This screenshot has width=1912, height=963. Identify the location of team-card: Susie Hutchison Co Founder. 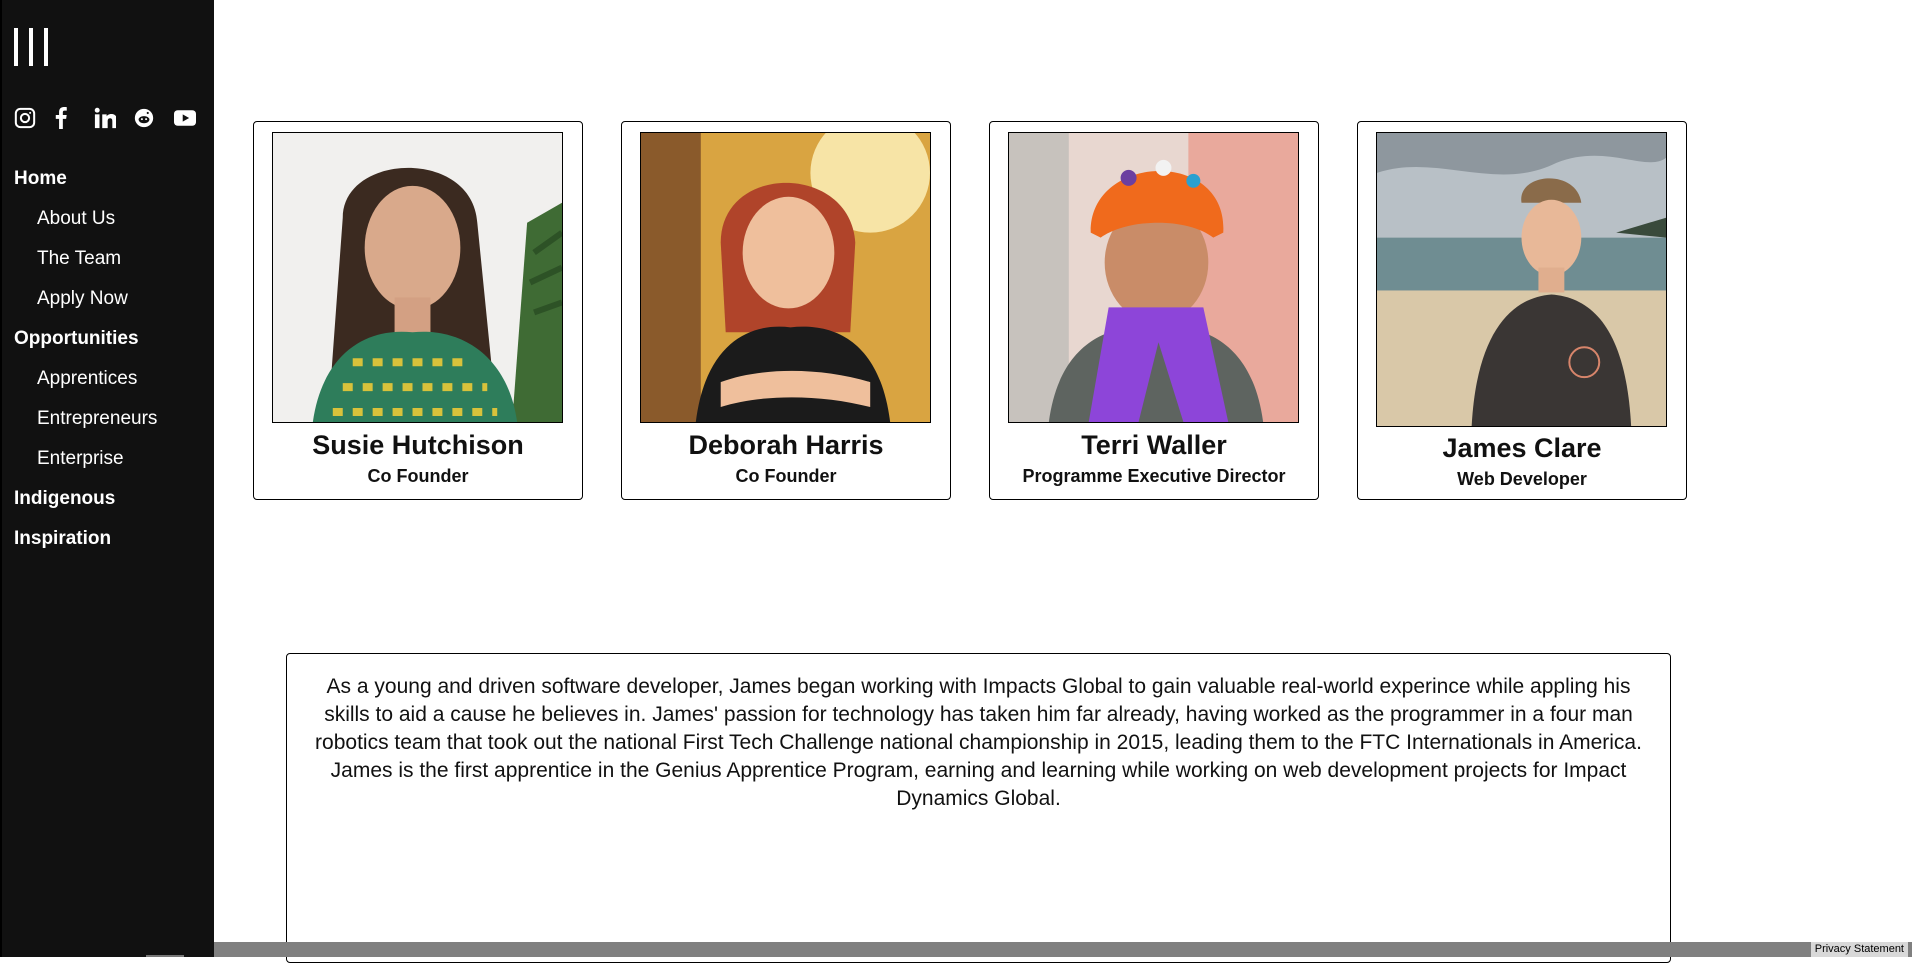
(418, 310).